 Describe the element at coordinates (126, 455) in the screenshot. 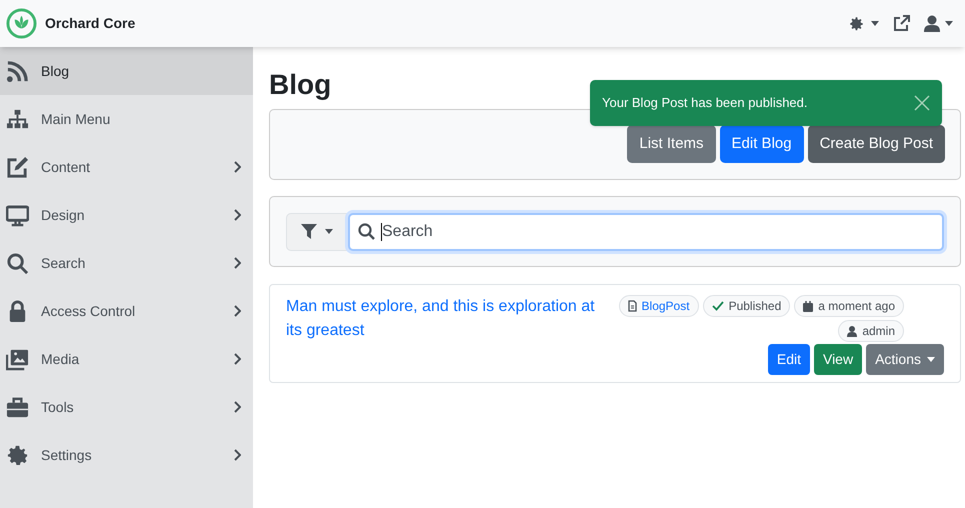

I see `sidebar-item: Settings` at that location.